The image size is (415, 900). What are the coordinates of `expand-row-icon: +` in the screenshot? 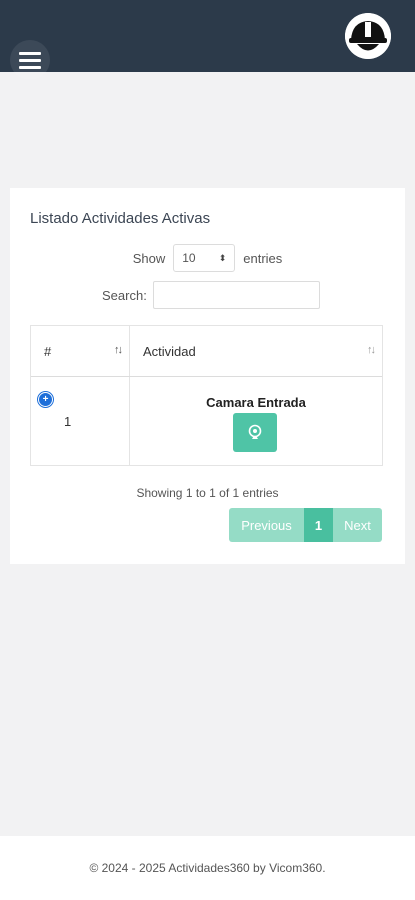 It's located at (45, 399).